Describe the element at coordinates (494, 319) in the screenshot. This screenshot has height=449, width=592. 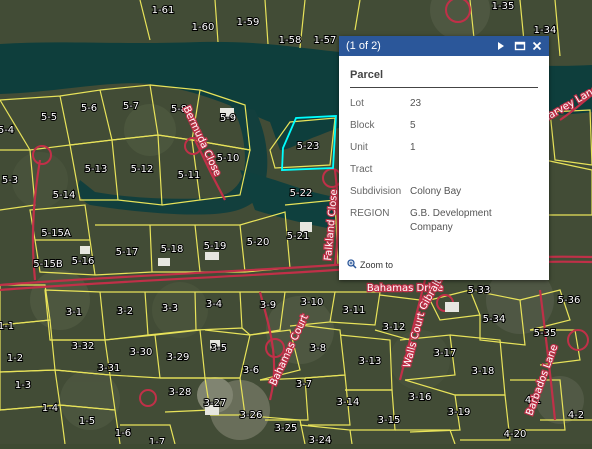
I see `lot-label: 5-34` at that location.